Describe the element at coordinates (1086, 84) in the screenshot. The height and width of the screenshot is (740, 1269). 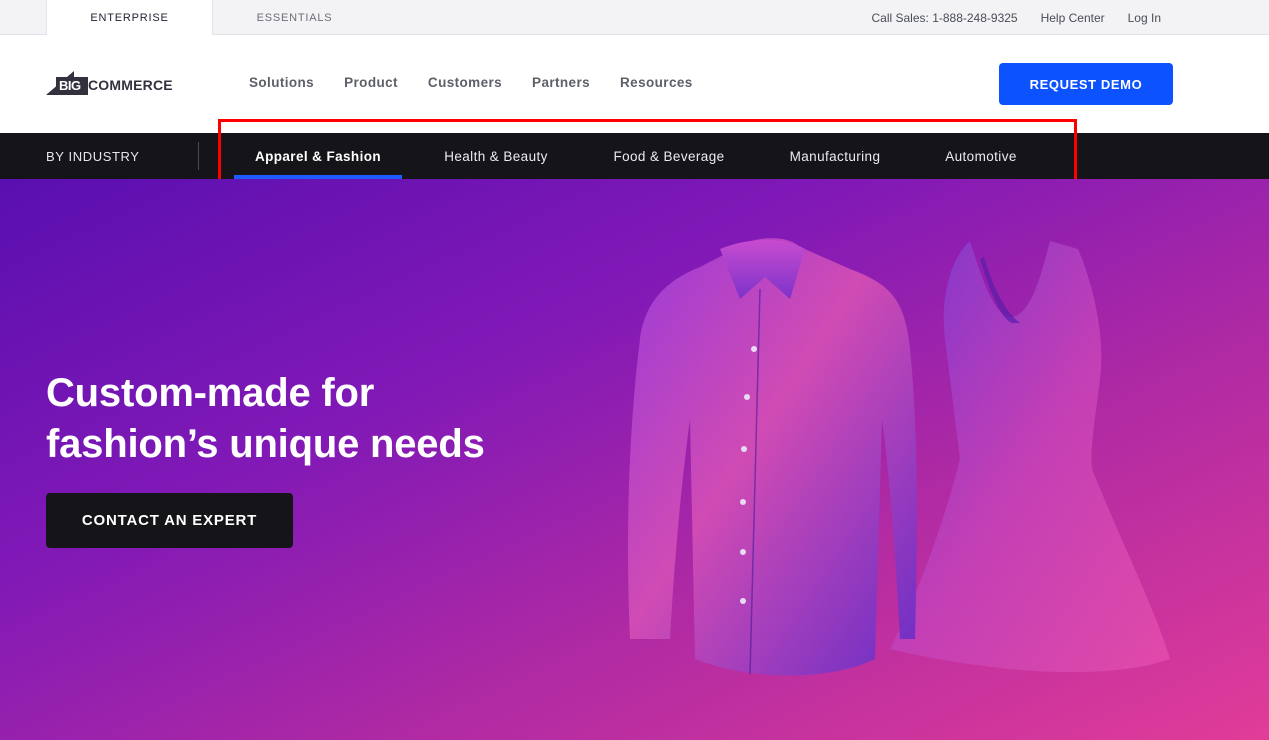
I see `request-demo-button: REQUEST DEMO` at that location.